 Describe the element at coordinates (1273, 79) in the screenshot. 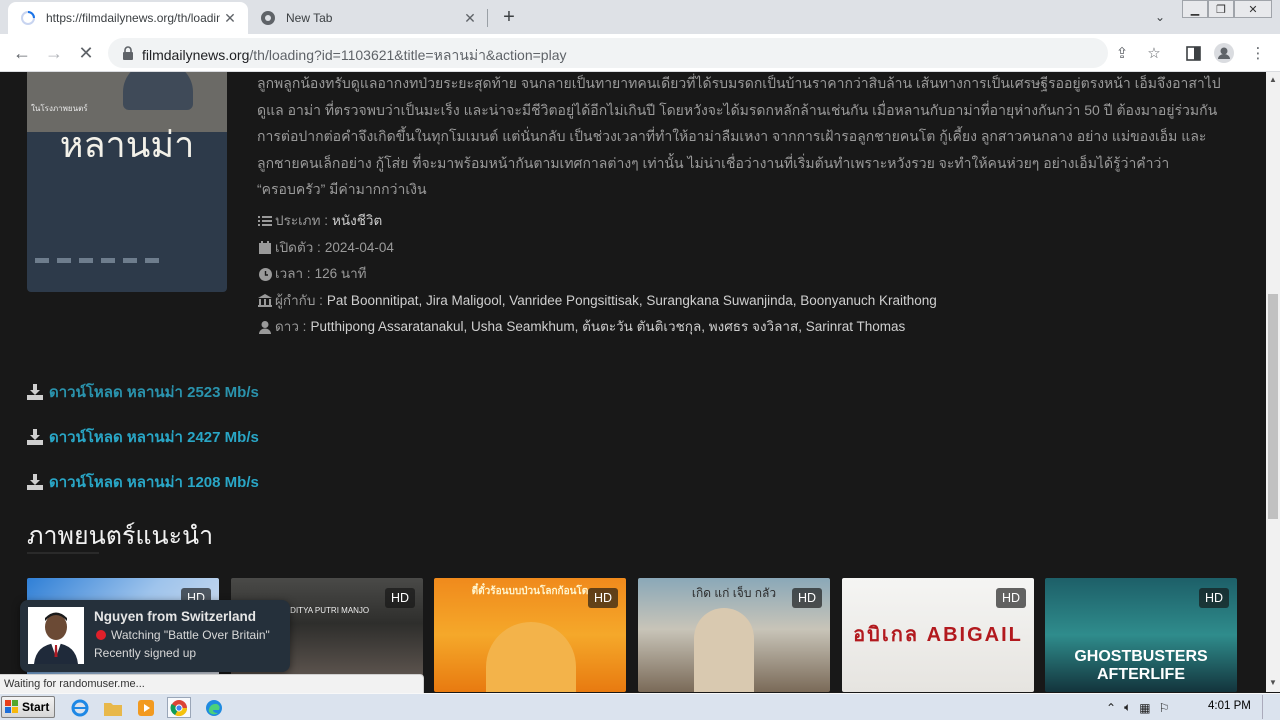

I see `scroll-up-arrow-icon: ▲` at that location.